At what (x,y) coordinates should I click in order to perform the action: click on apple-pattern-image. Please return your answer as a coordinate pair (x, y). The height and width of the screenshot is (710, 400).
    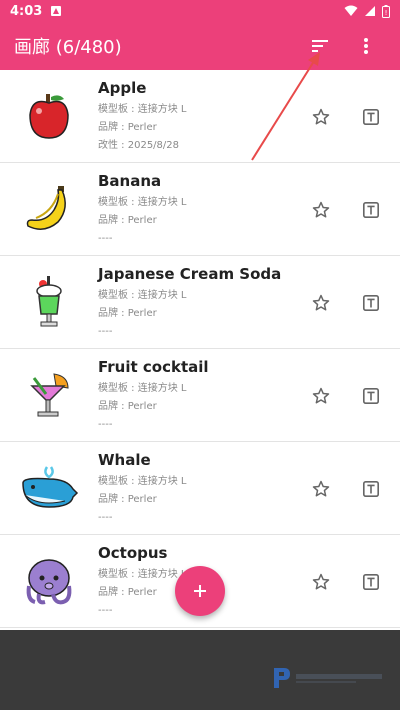
    Looking at the image, I should click on (49, 116).